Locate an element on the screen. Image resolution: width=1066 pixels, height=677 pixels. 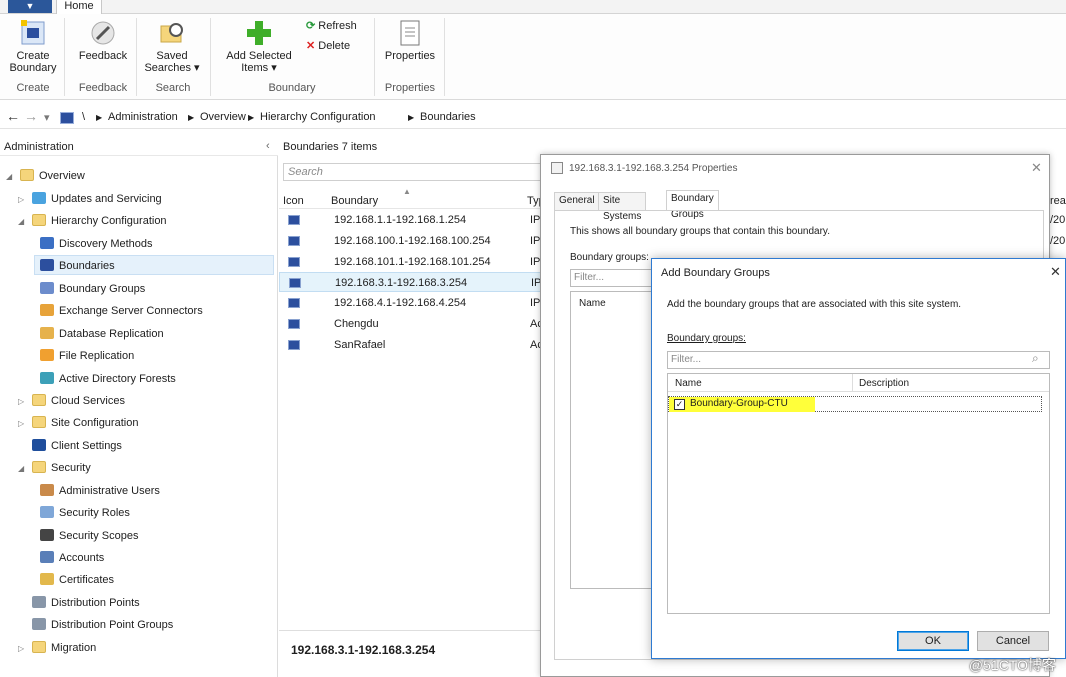
breadcrumb-overview: Overview is located at coordinates (223, 117).